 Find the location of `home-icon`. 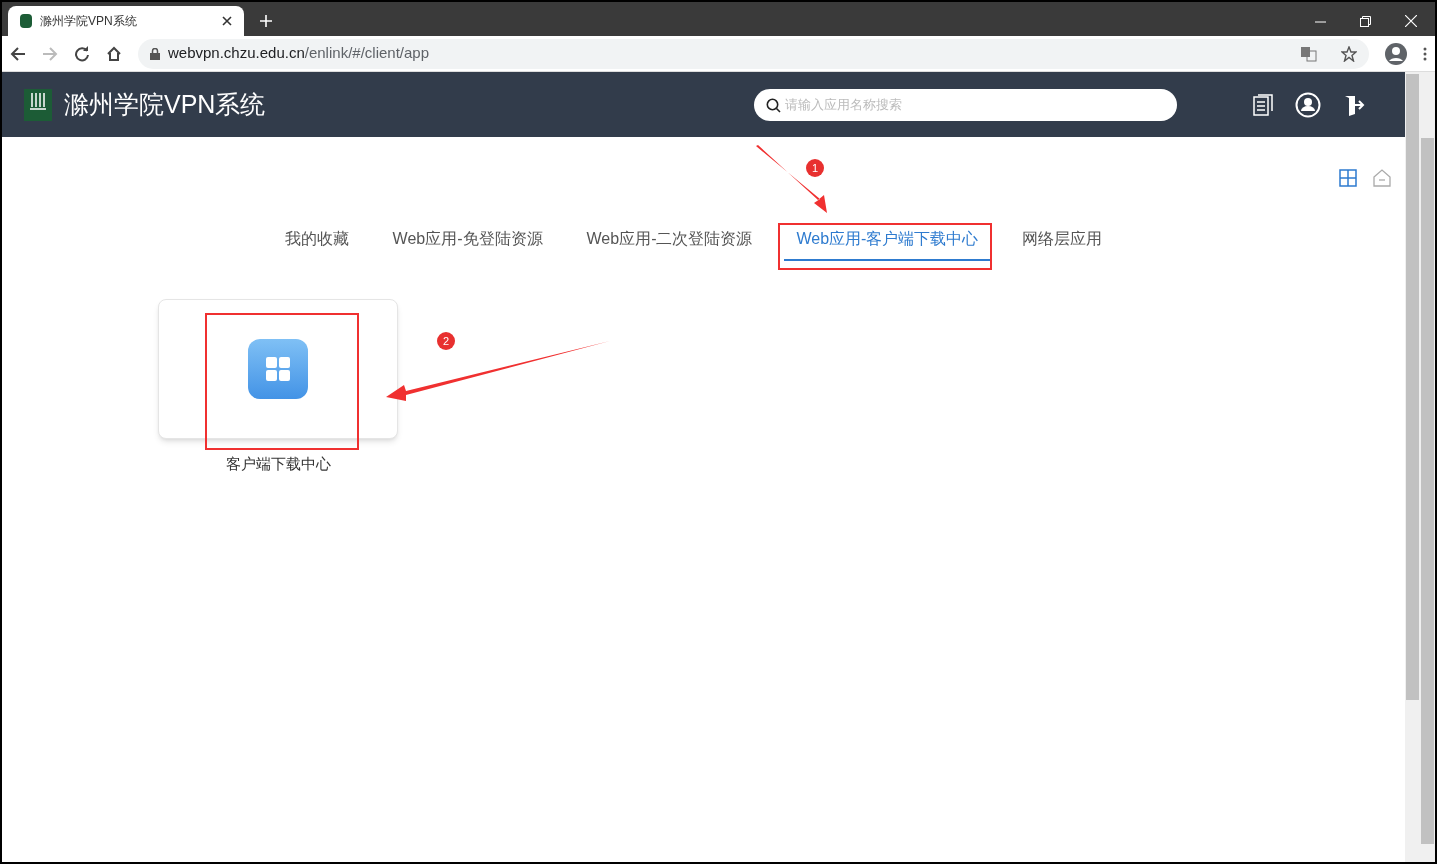

home-icon is located at coordinates (114, 53).